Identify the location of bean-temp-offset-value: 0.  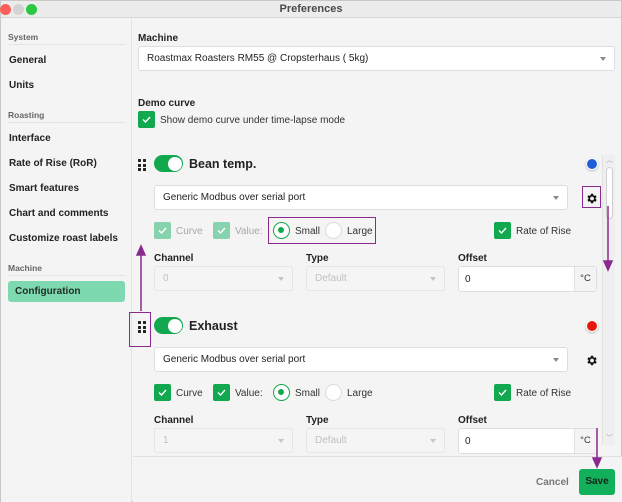
(468, 279).